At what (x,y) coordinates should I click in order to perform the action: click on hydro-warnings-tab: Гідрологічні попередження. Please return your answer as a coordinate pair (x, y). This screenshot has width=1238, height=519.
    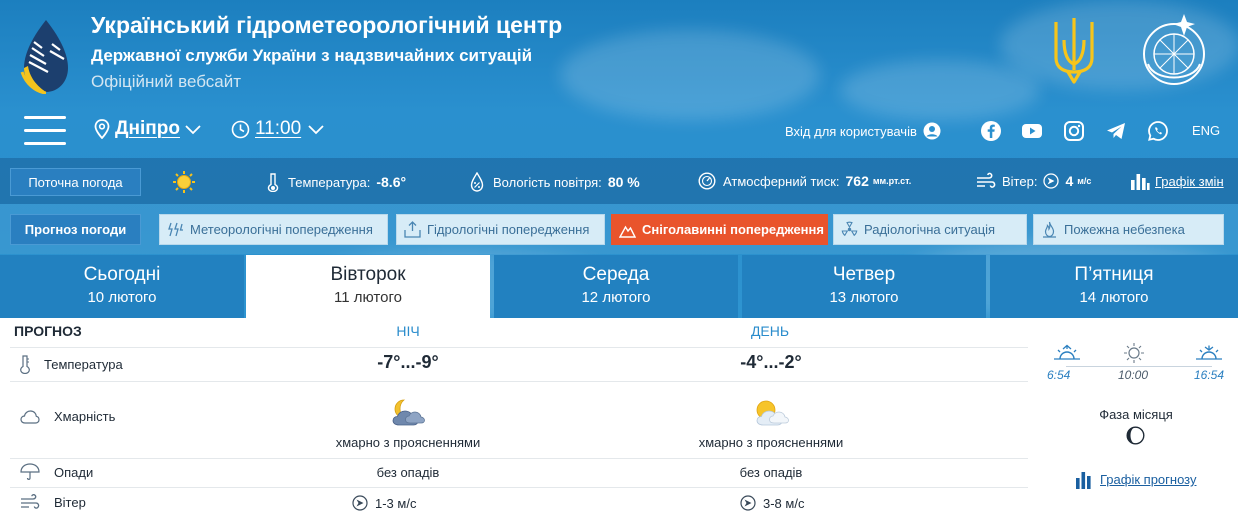
    Looking at the image, I should click on (500, 229).